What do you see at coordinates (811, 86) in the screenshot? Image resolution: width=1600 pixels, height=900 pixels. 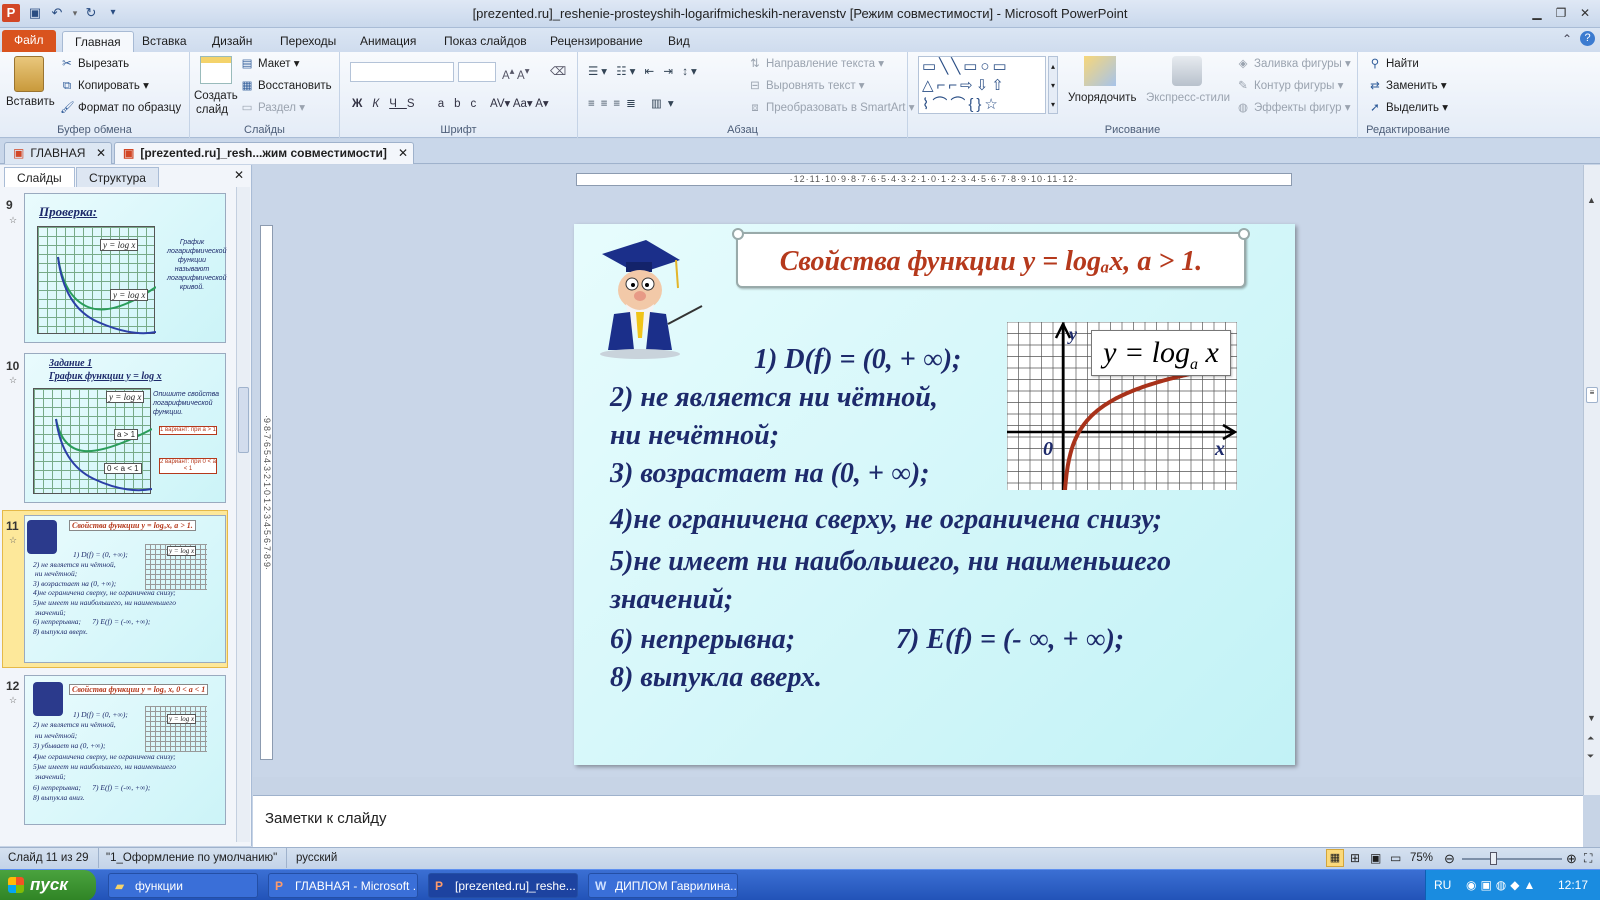 I see `align-text-label: Выровнять текст` at bounding box center [811, 86].